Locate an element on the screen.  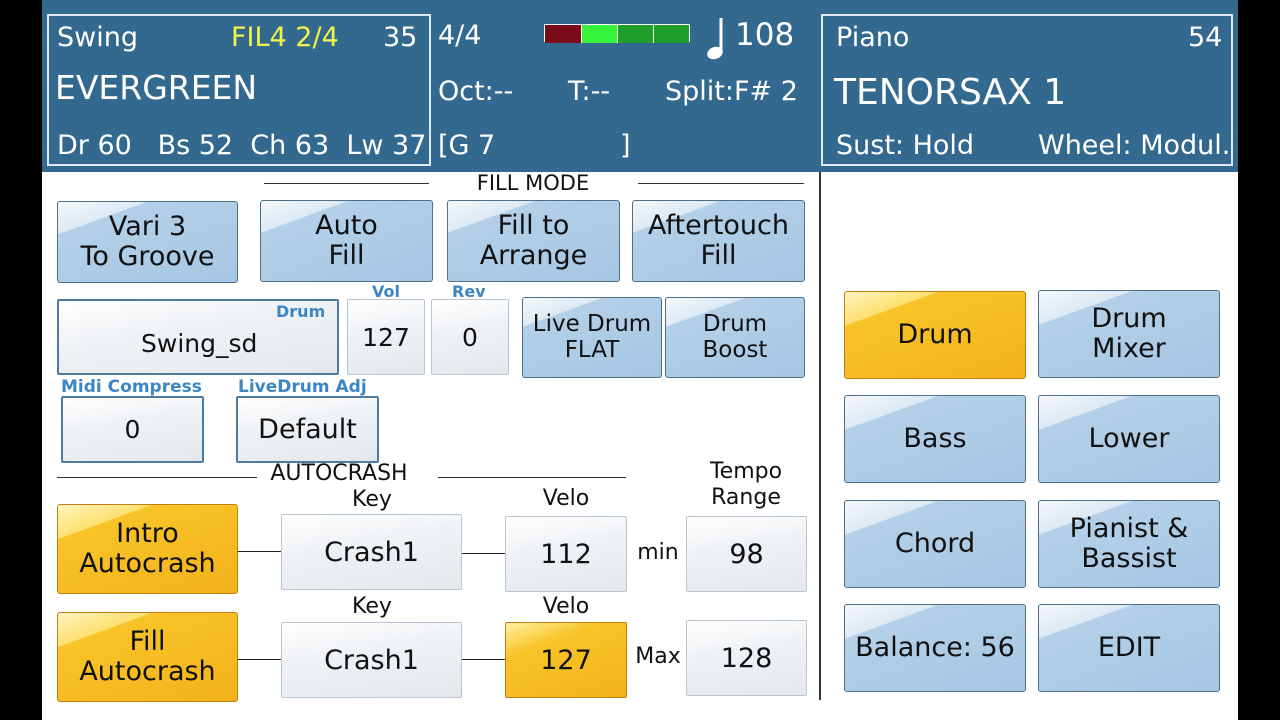
chord-button: Chord is located at coordinates (935, 544).